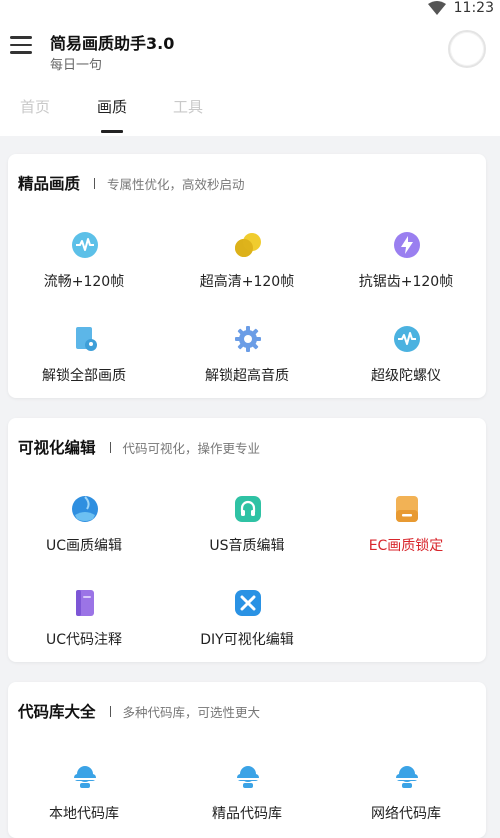 This screenshot has height=838, width=500. What do you see at coordinates (247, 546) in the screenshot?
I see `item-label: US音质编辑` at bounding box center [247, 546].